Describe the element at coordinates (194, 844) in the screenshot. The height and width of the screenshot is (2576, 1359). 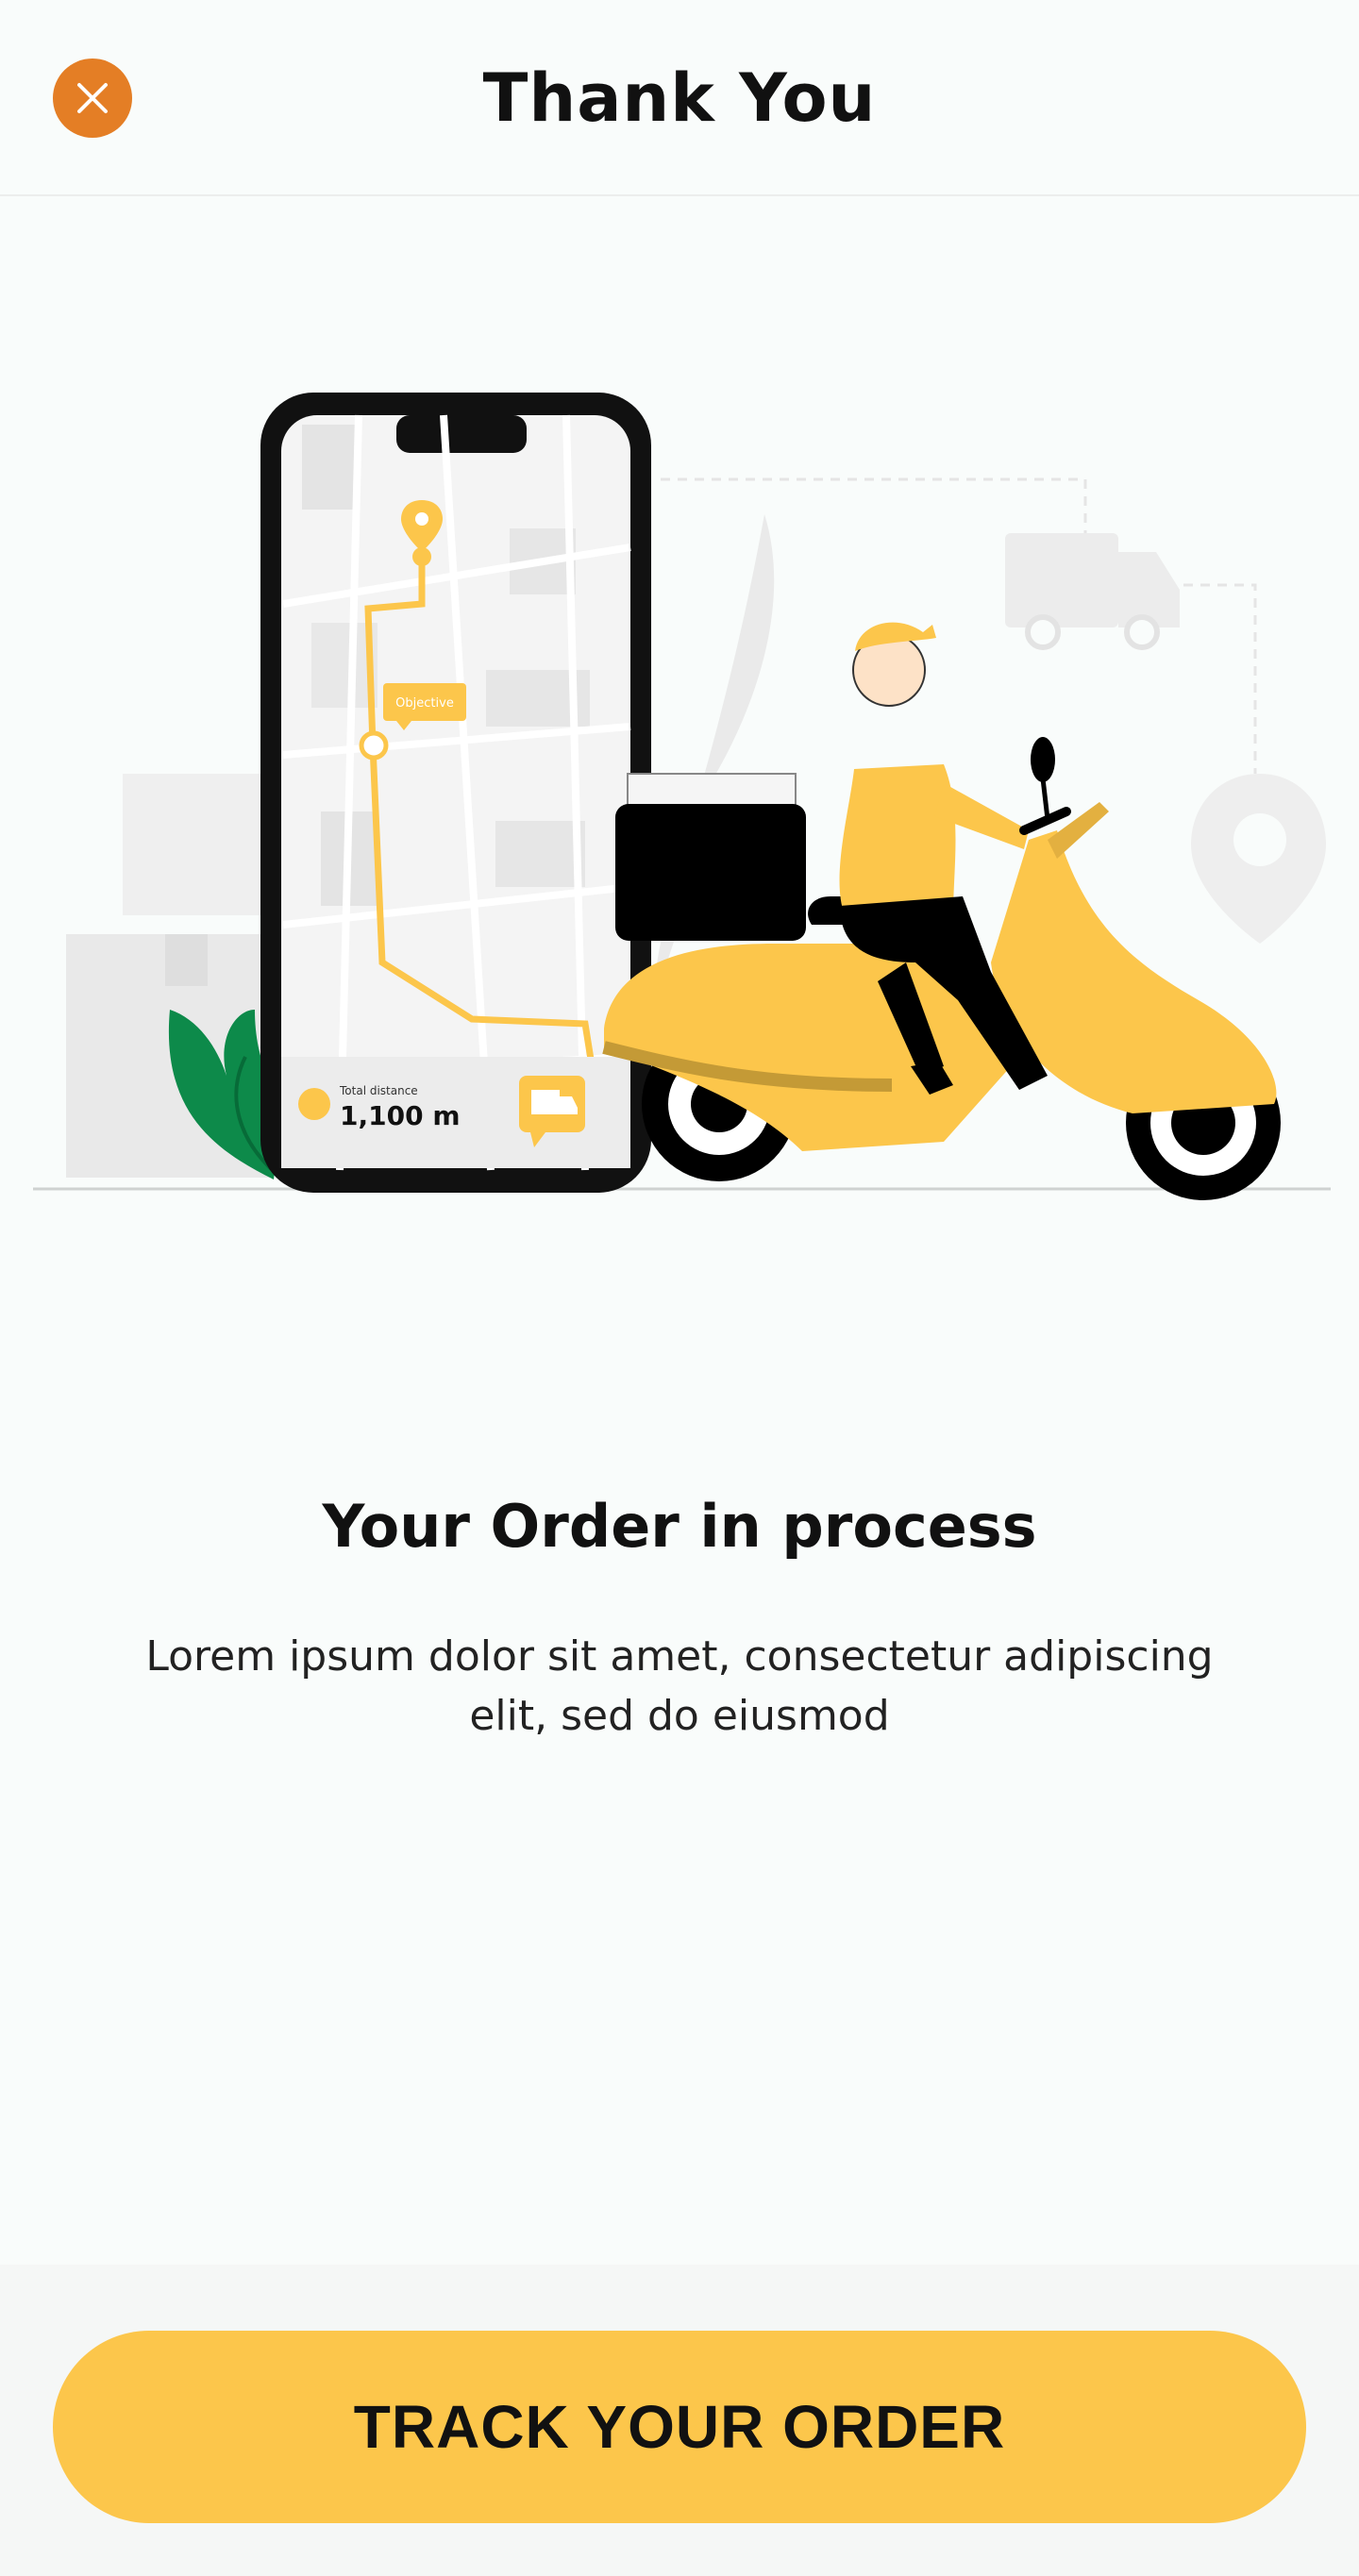
I see `background-box` at that location.